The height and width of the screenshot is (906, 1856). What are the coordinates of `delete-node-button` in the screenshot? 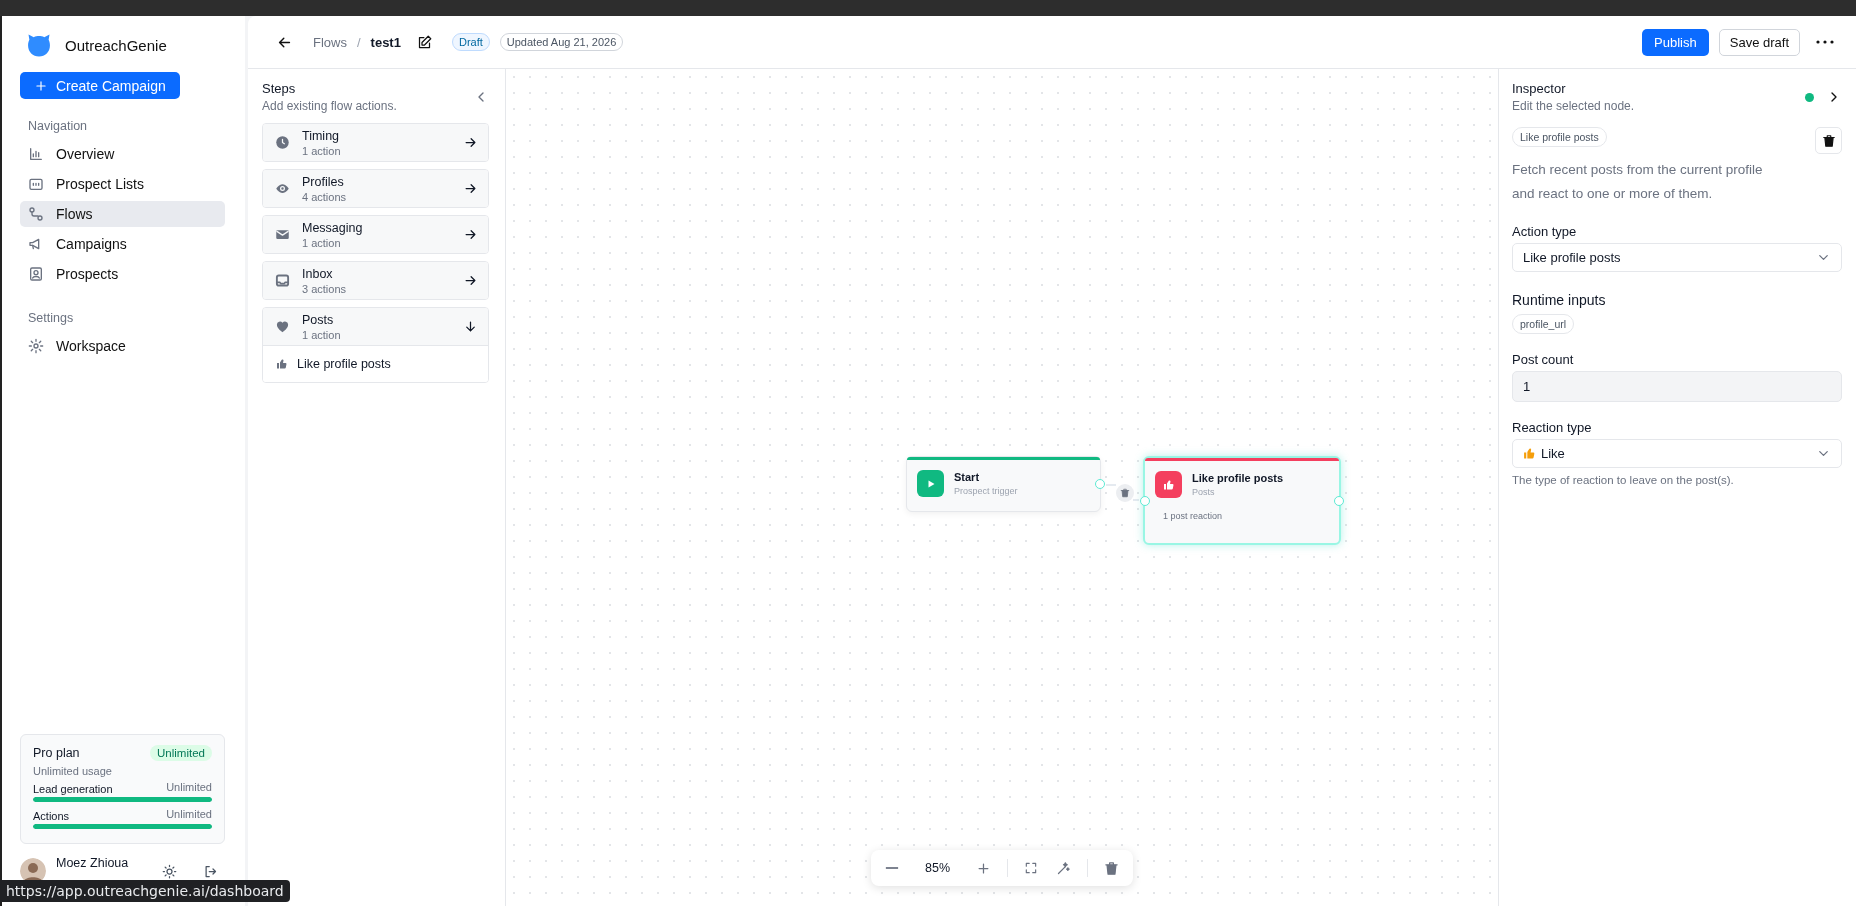 It's located at (1828, 140).